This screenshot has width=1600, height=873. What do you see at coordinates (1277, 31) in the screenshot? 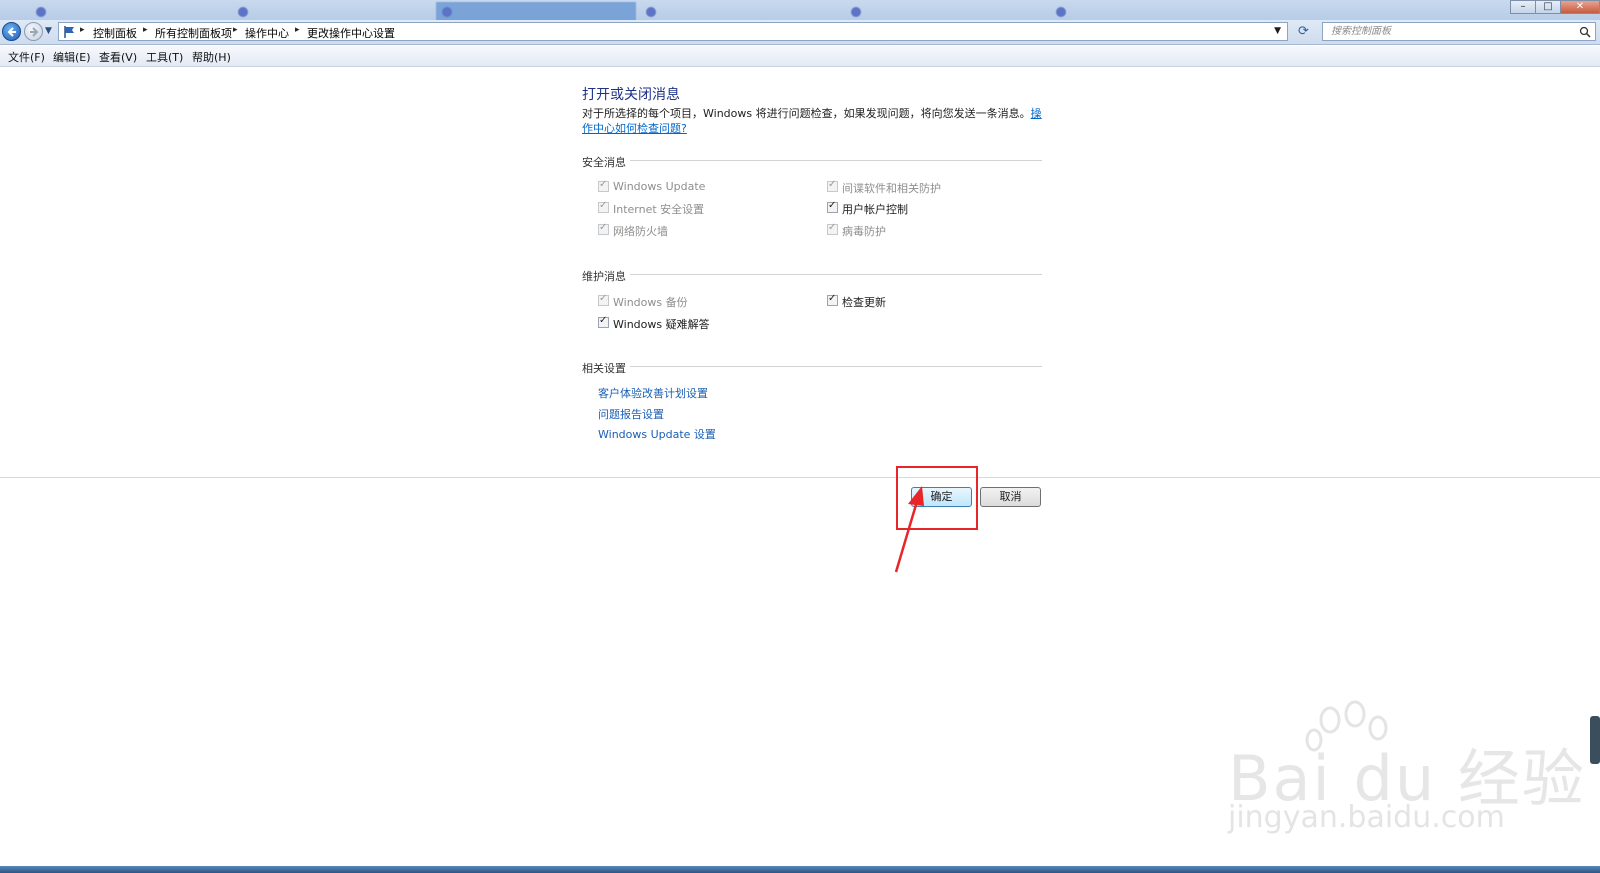
I see `address-dropdown-icon: ▼` at bounding box center [1277, 31].